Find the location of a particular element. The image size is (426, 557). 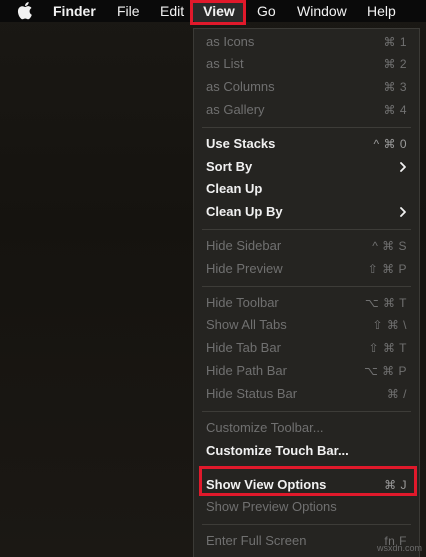

apple-icon is located at coordinates (25, 11).